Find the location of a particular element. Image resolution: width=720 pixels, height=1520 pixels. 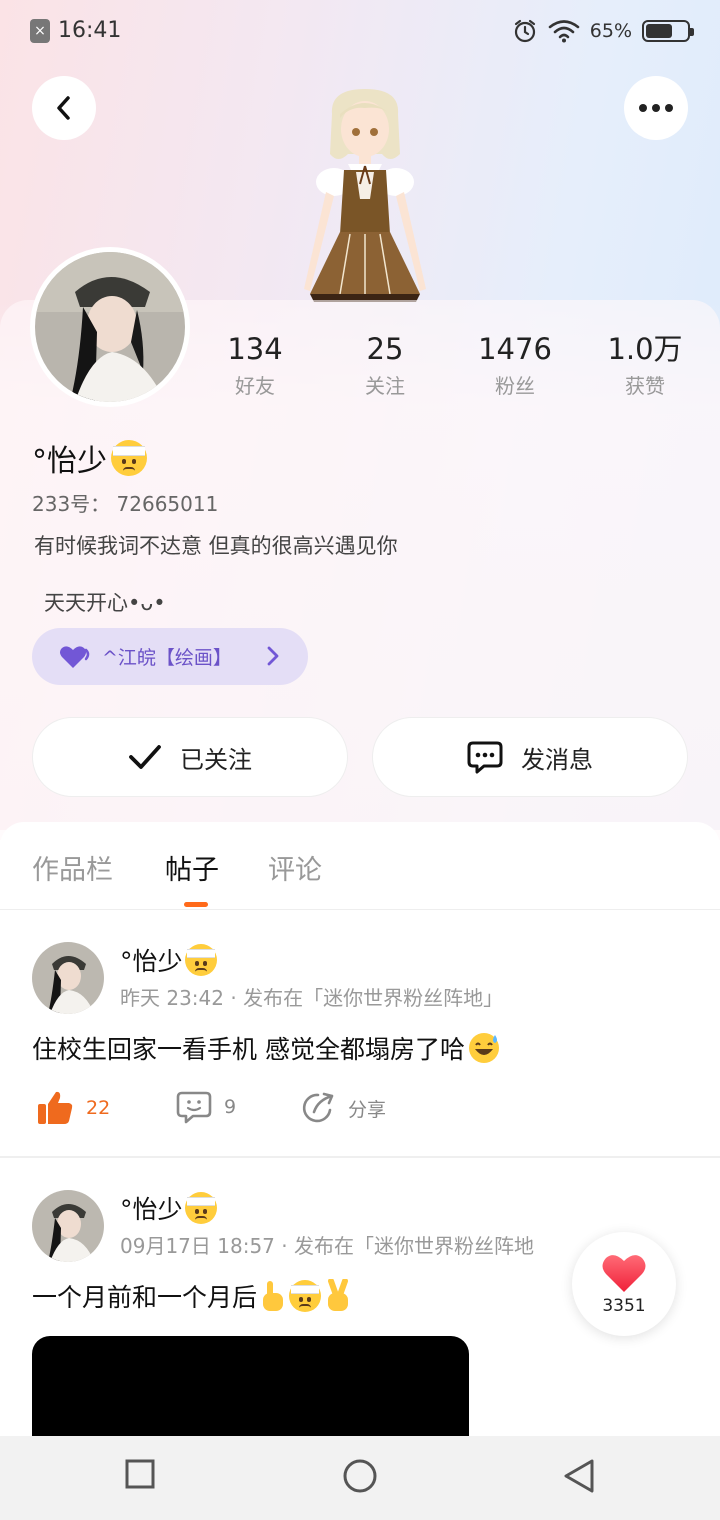

home-icon is located at coordinates (360, 1476).